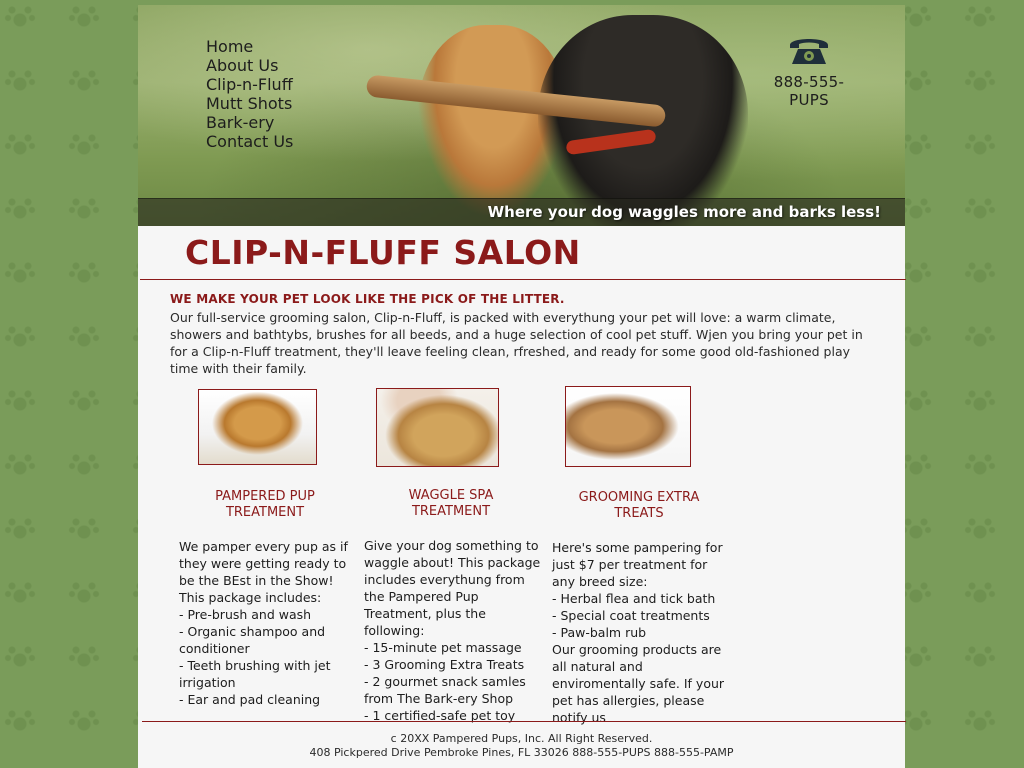  What do you see at coordinates (524, 721) in the screenshot?
I see `footer-divider` at bounding box center [524, 721].